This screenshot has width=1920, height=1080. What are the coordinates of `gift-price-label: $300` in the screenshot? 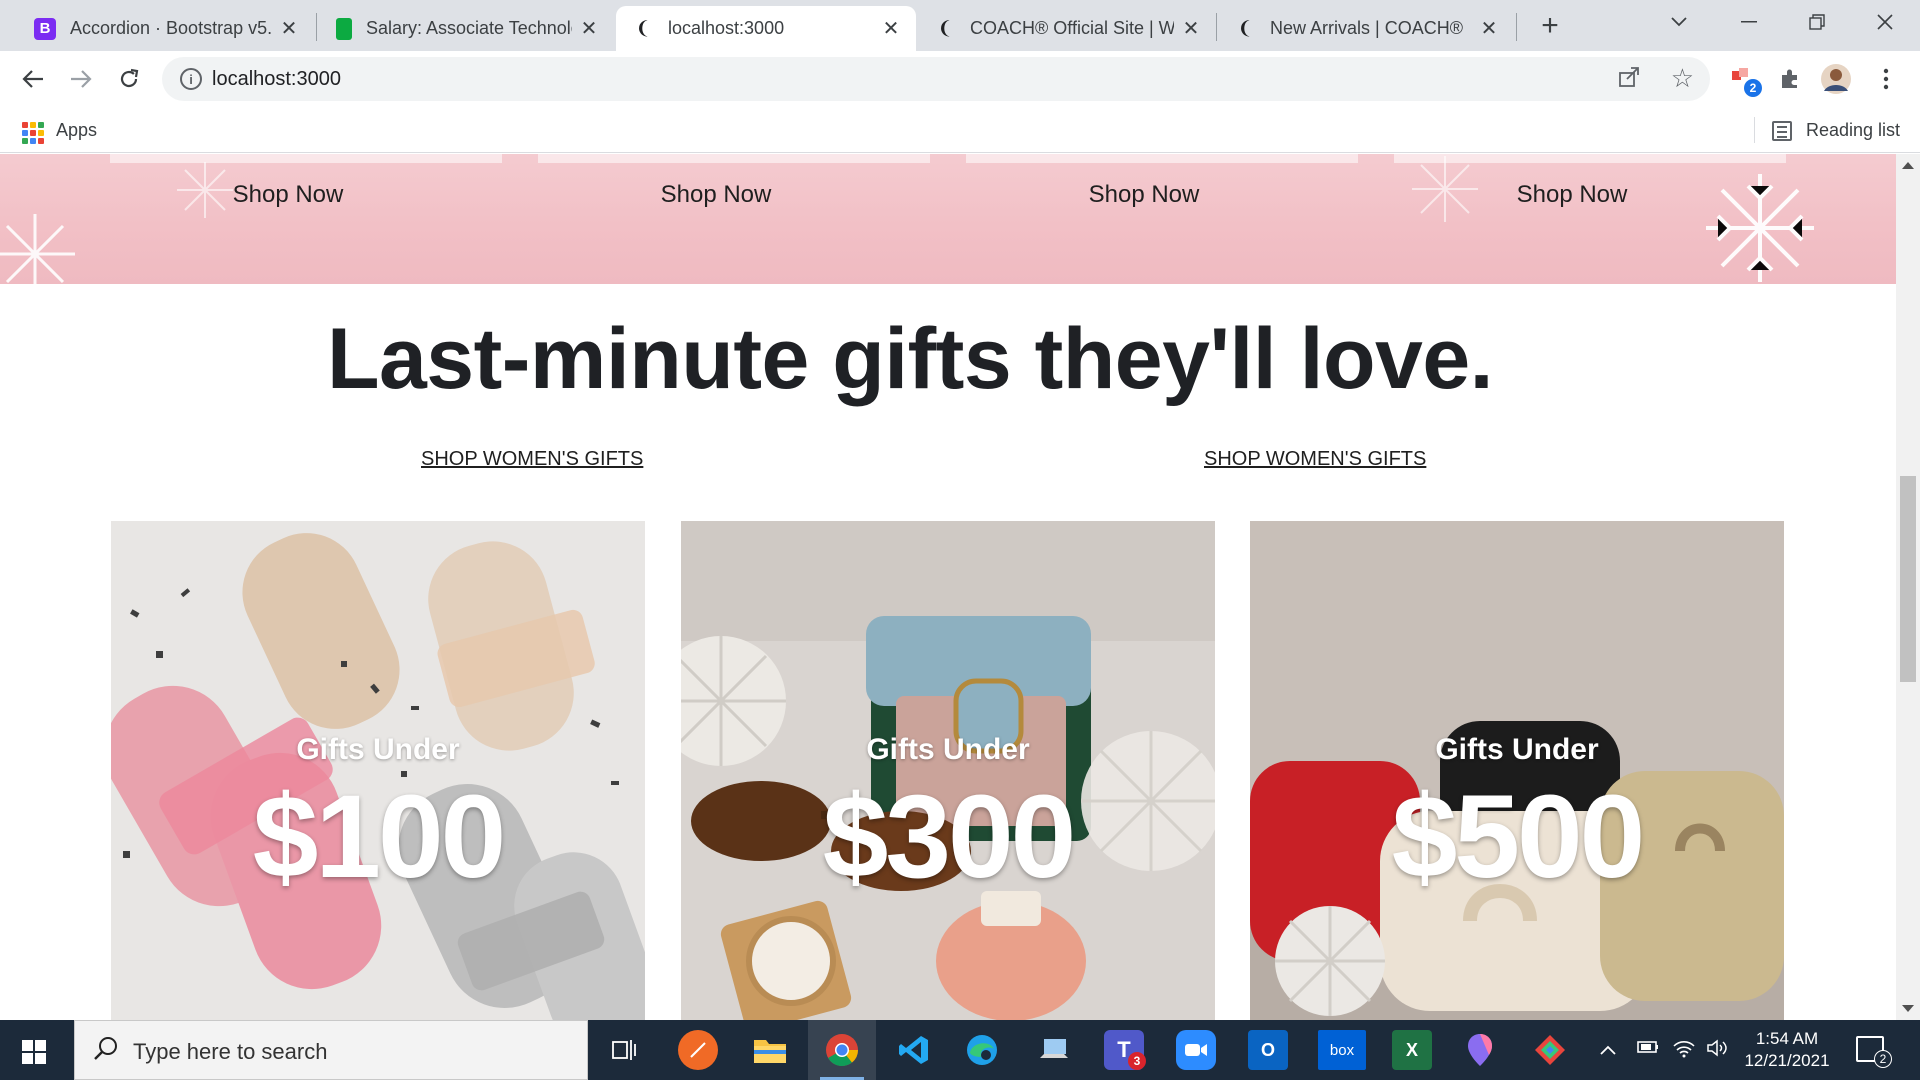 It's located at (949, 837).